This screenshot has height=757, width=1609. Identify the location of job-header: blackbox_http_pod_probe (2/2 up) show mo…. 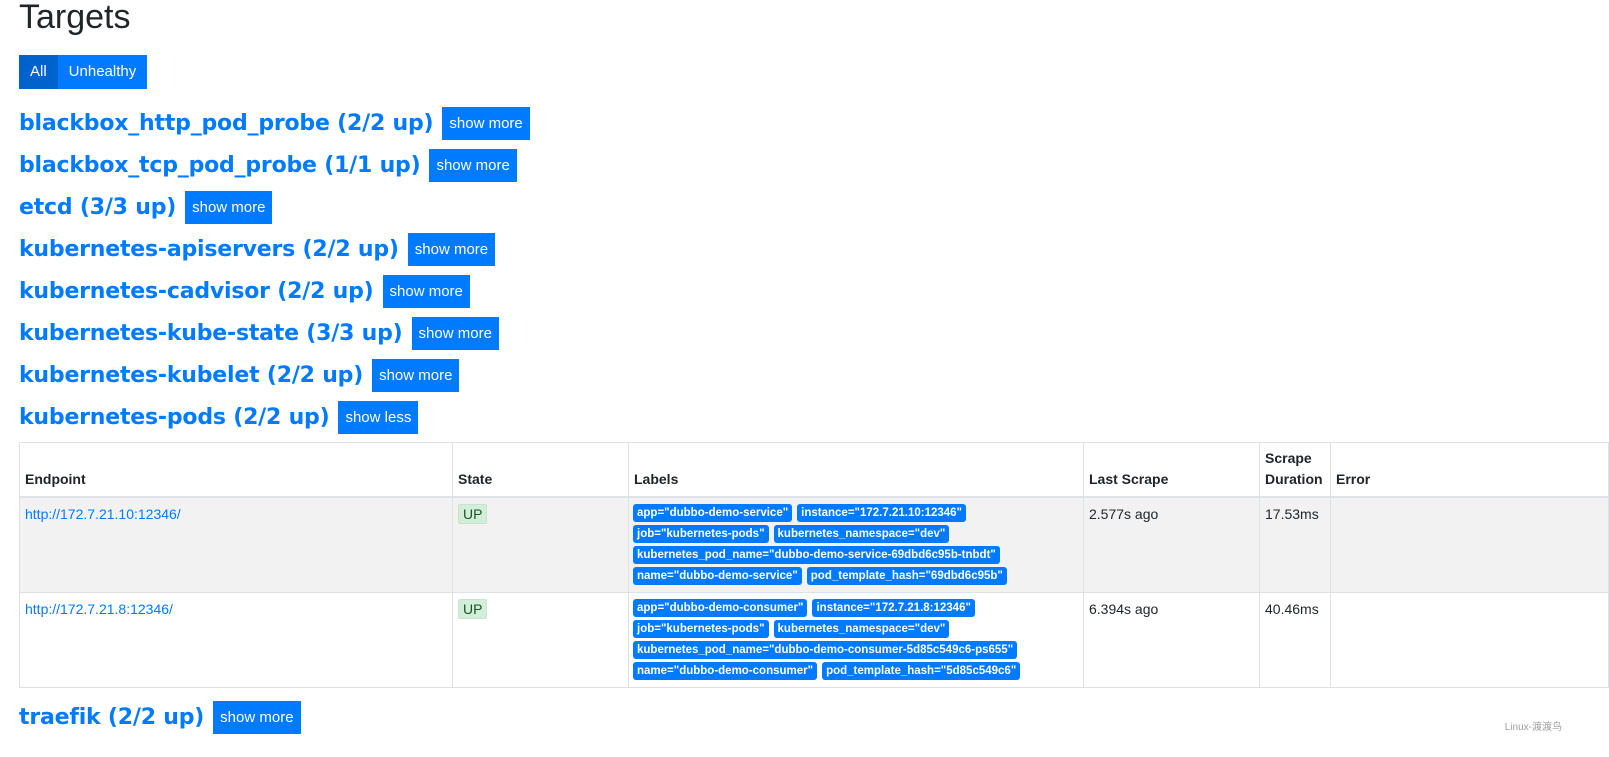
(274, 123).